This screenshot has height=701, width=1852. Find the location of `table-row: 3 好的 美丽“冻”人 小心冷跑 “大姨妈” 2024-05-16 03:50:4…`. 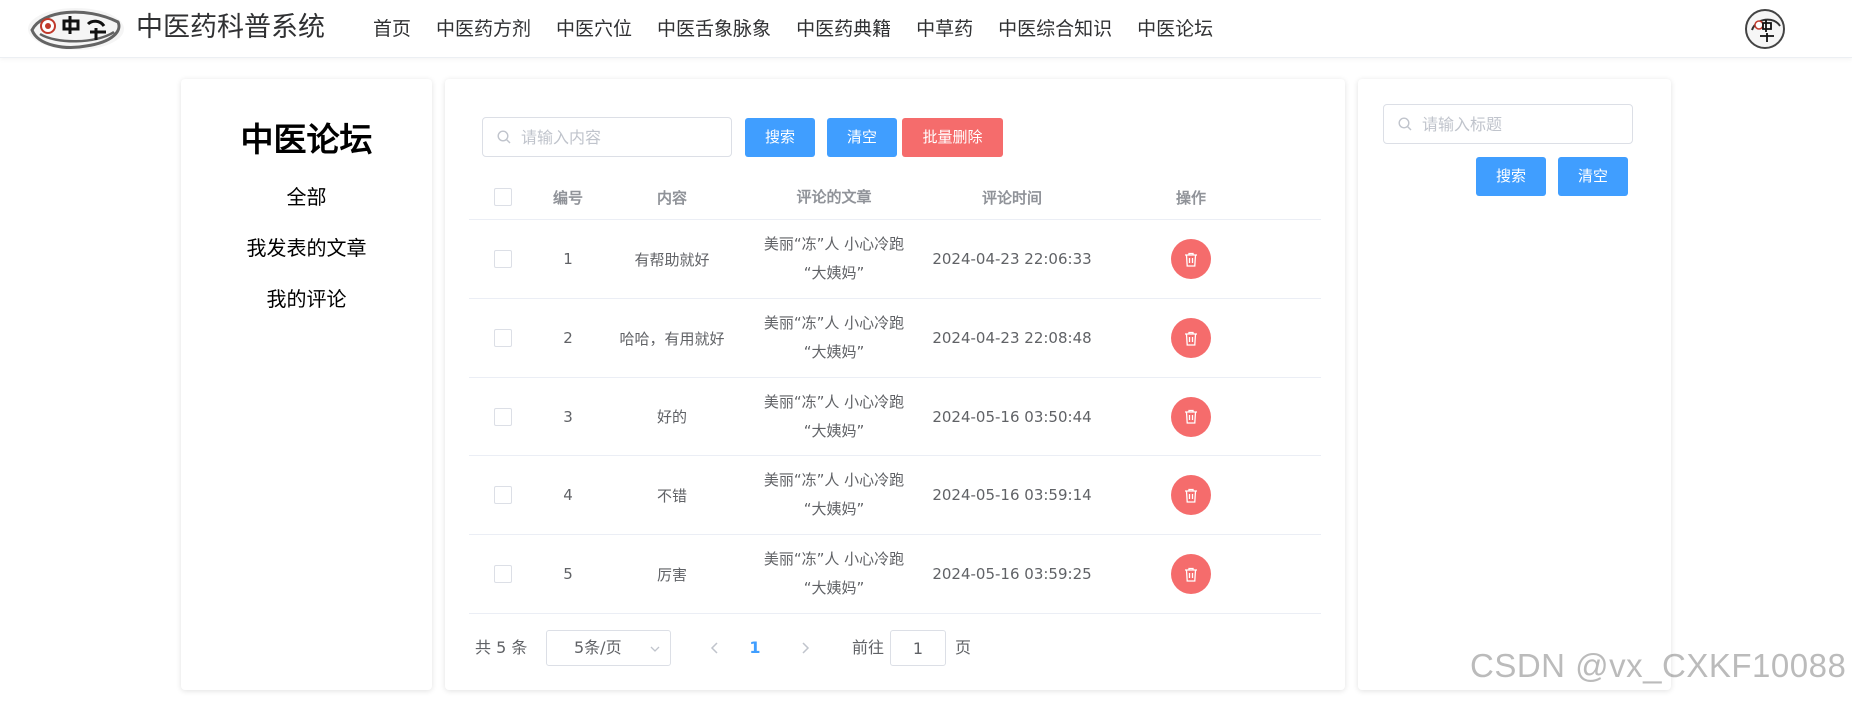

table-row: 3 好的 美丽“冻”人 小心冷跑 “大姨妈” 2024-05-16 03:50:4… is located at coordinates (895, 417).